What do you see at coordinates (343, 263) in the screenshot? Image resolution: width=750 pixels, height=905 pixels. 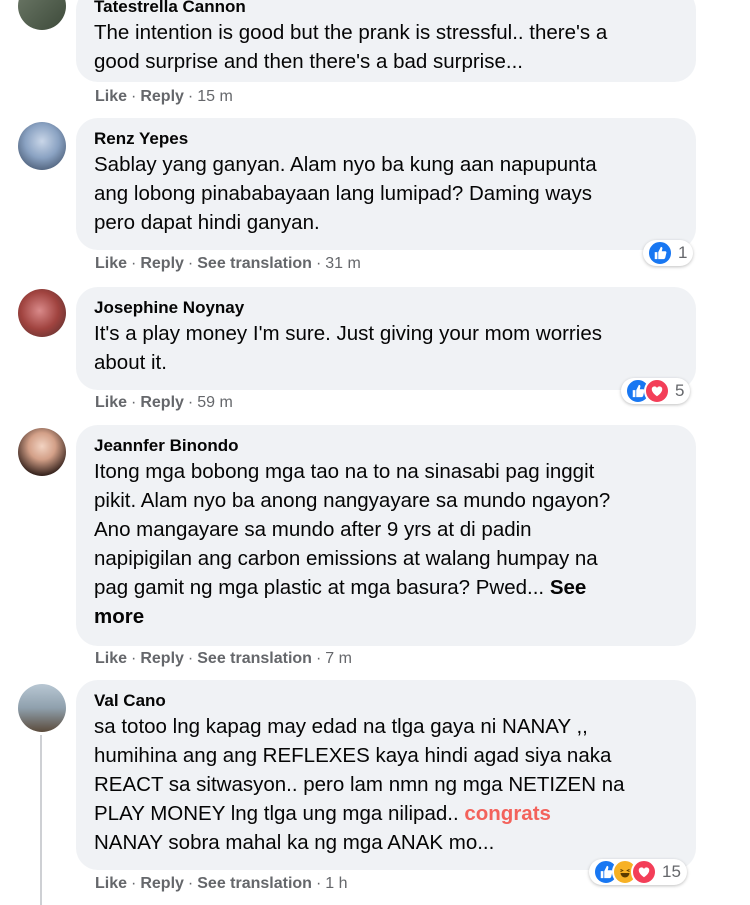 I see `comment-timestamp: 31 m` at bounding box center [343, 263].